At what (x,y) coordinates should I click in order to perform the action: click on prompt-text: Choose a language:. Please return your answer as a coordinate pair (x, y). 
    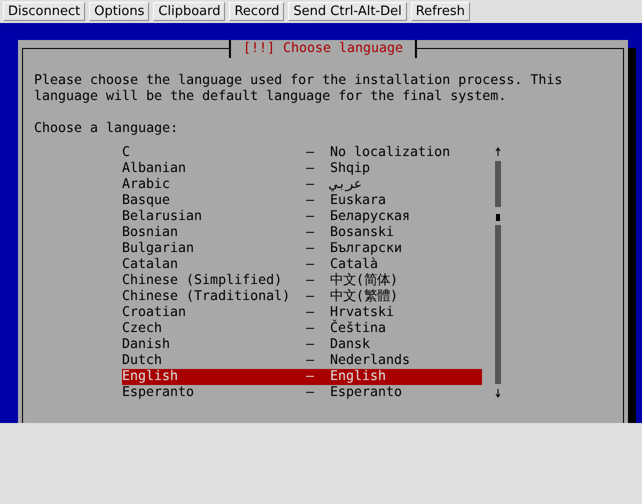
    Looking at the image, I should click on (107, 129).